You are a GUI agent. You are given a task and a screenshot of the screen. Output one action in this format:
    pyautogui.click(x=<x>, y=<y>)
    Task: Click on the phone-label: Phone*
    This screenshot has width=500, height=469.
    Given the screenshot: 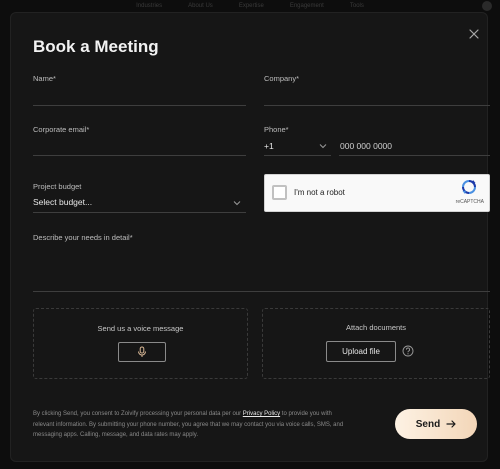 What is the action you would take?
    pyautogui.click(x=276, y=129)
    